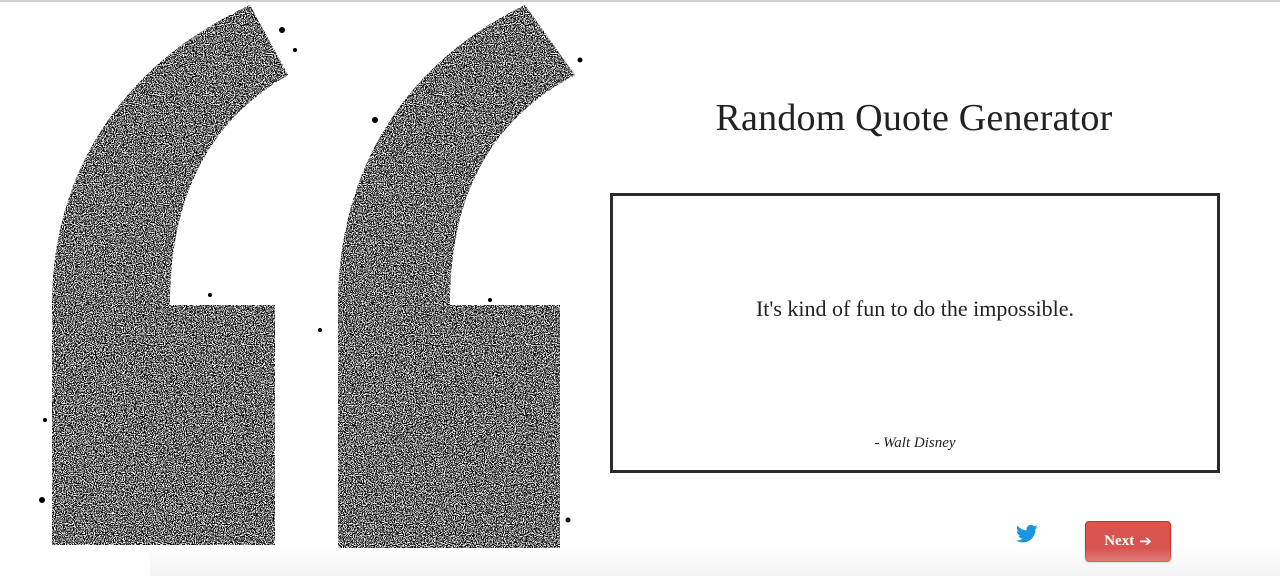 This screenshot has width=1280, height=576. Describe the element at coordinates (914, 118) in the screenshot. I see `page-title: Random Quote Generator` at that location.